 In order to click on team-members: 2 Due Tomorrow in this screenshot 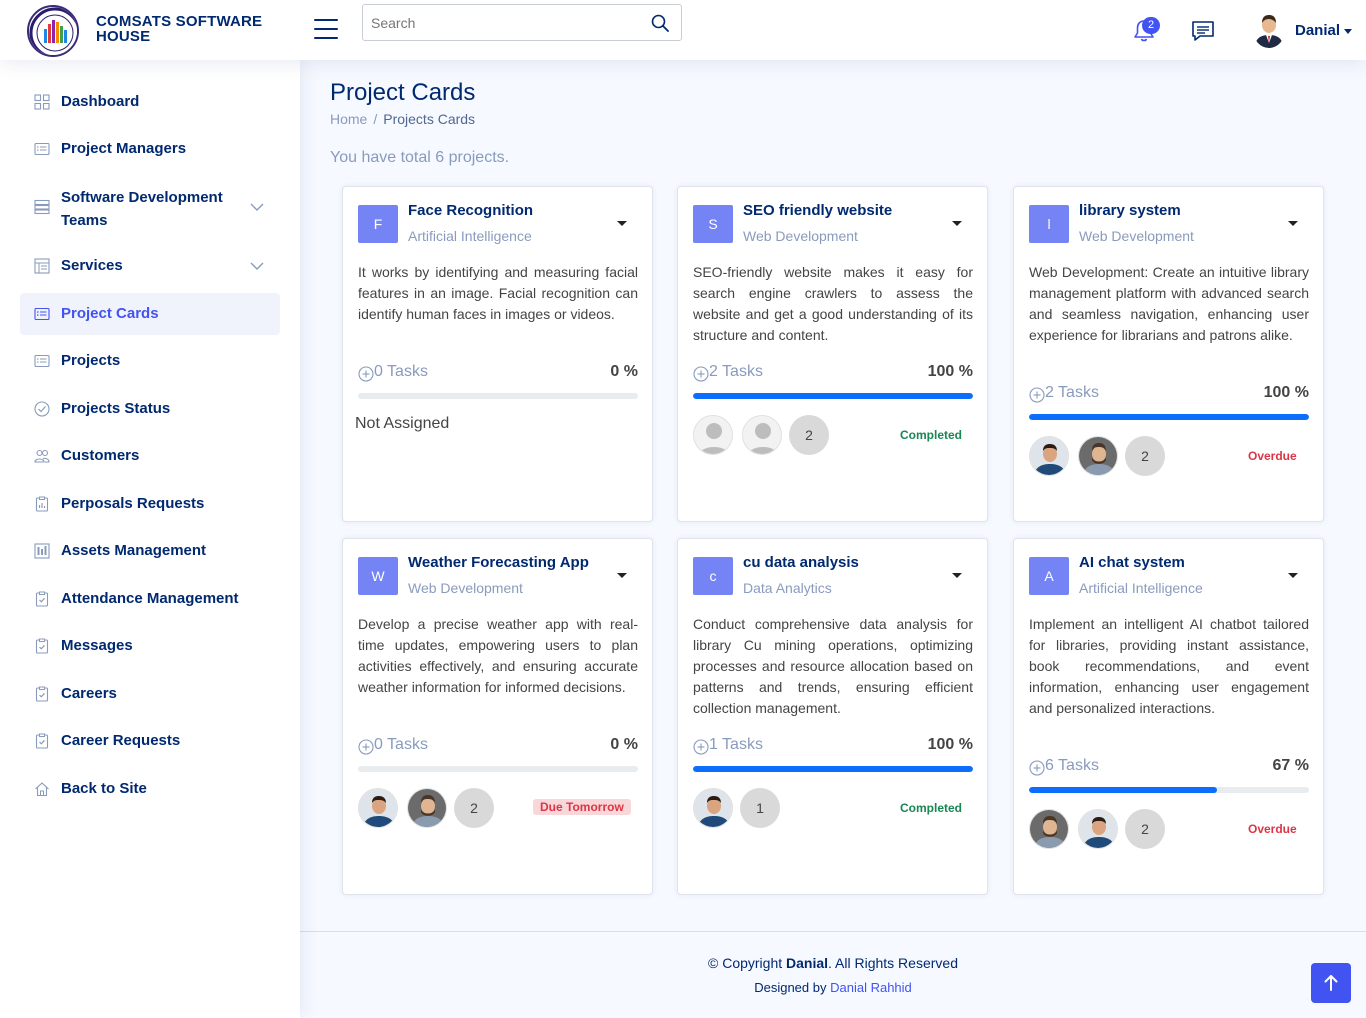, I will do `click(498, 808)`.